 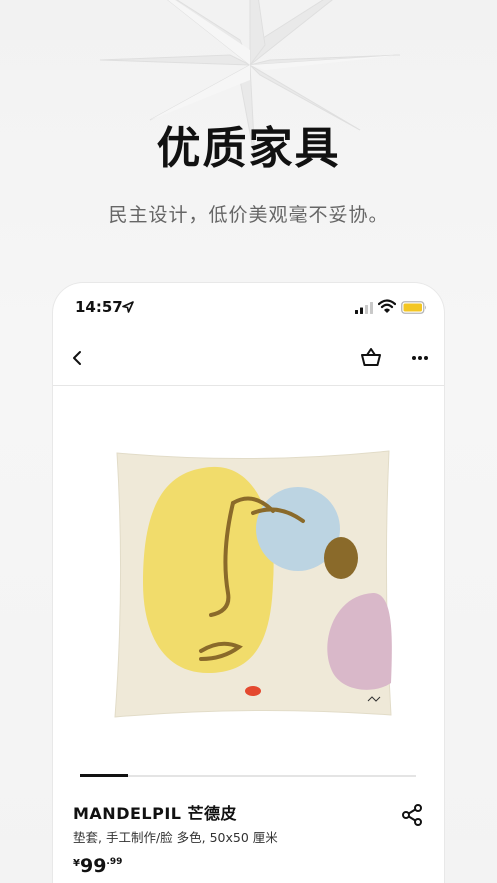 I want to click on status-bar: 14:57, so click(x=248, y=308).